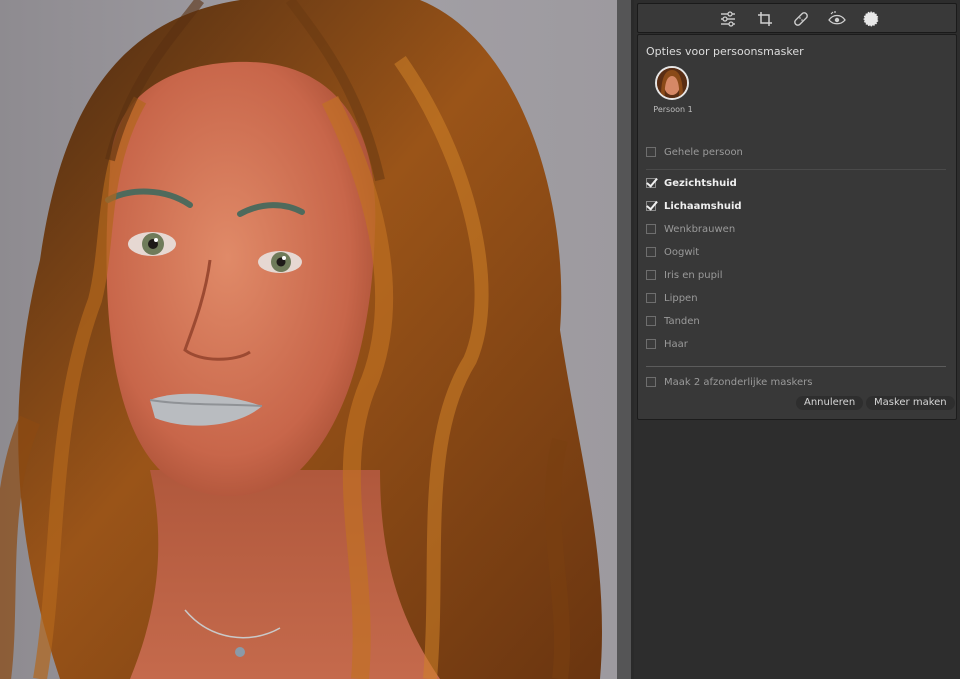 This screenshot has height=679, width=960. I want to click on red-eye-icon, so click(837, 19).